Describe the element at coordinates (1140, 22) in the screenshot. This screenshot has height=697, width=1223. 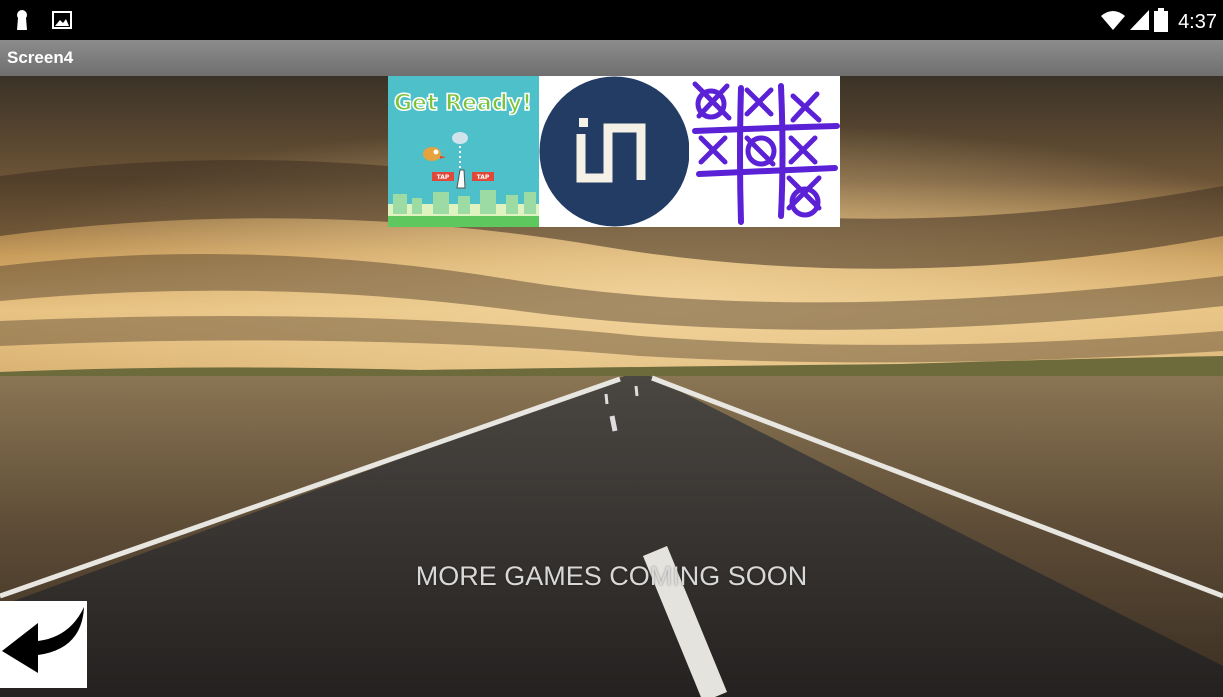
I see `signal-icon` at that location.